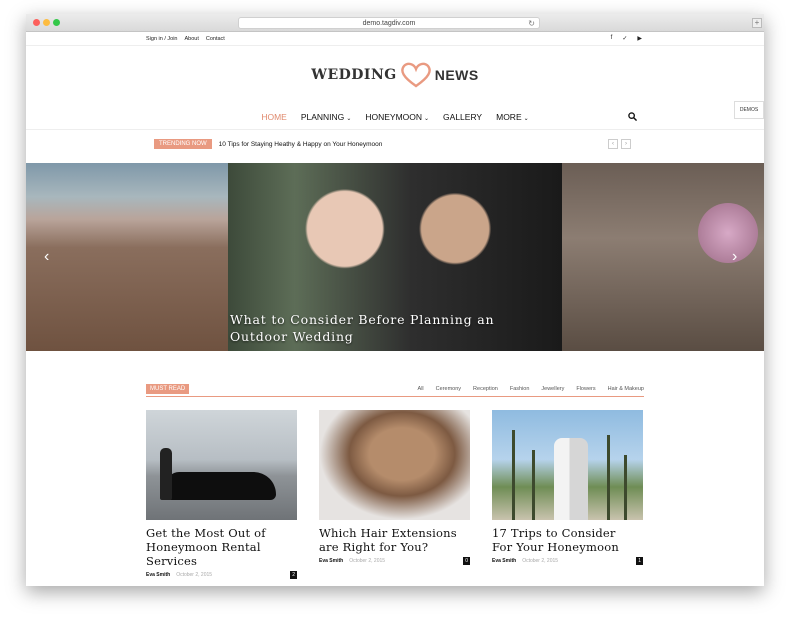  I want to click on title-line: For Your Honeymoon, so click(555, 547).